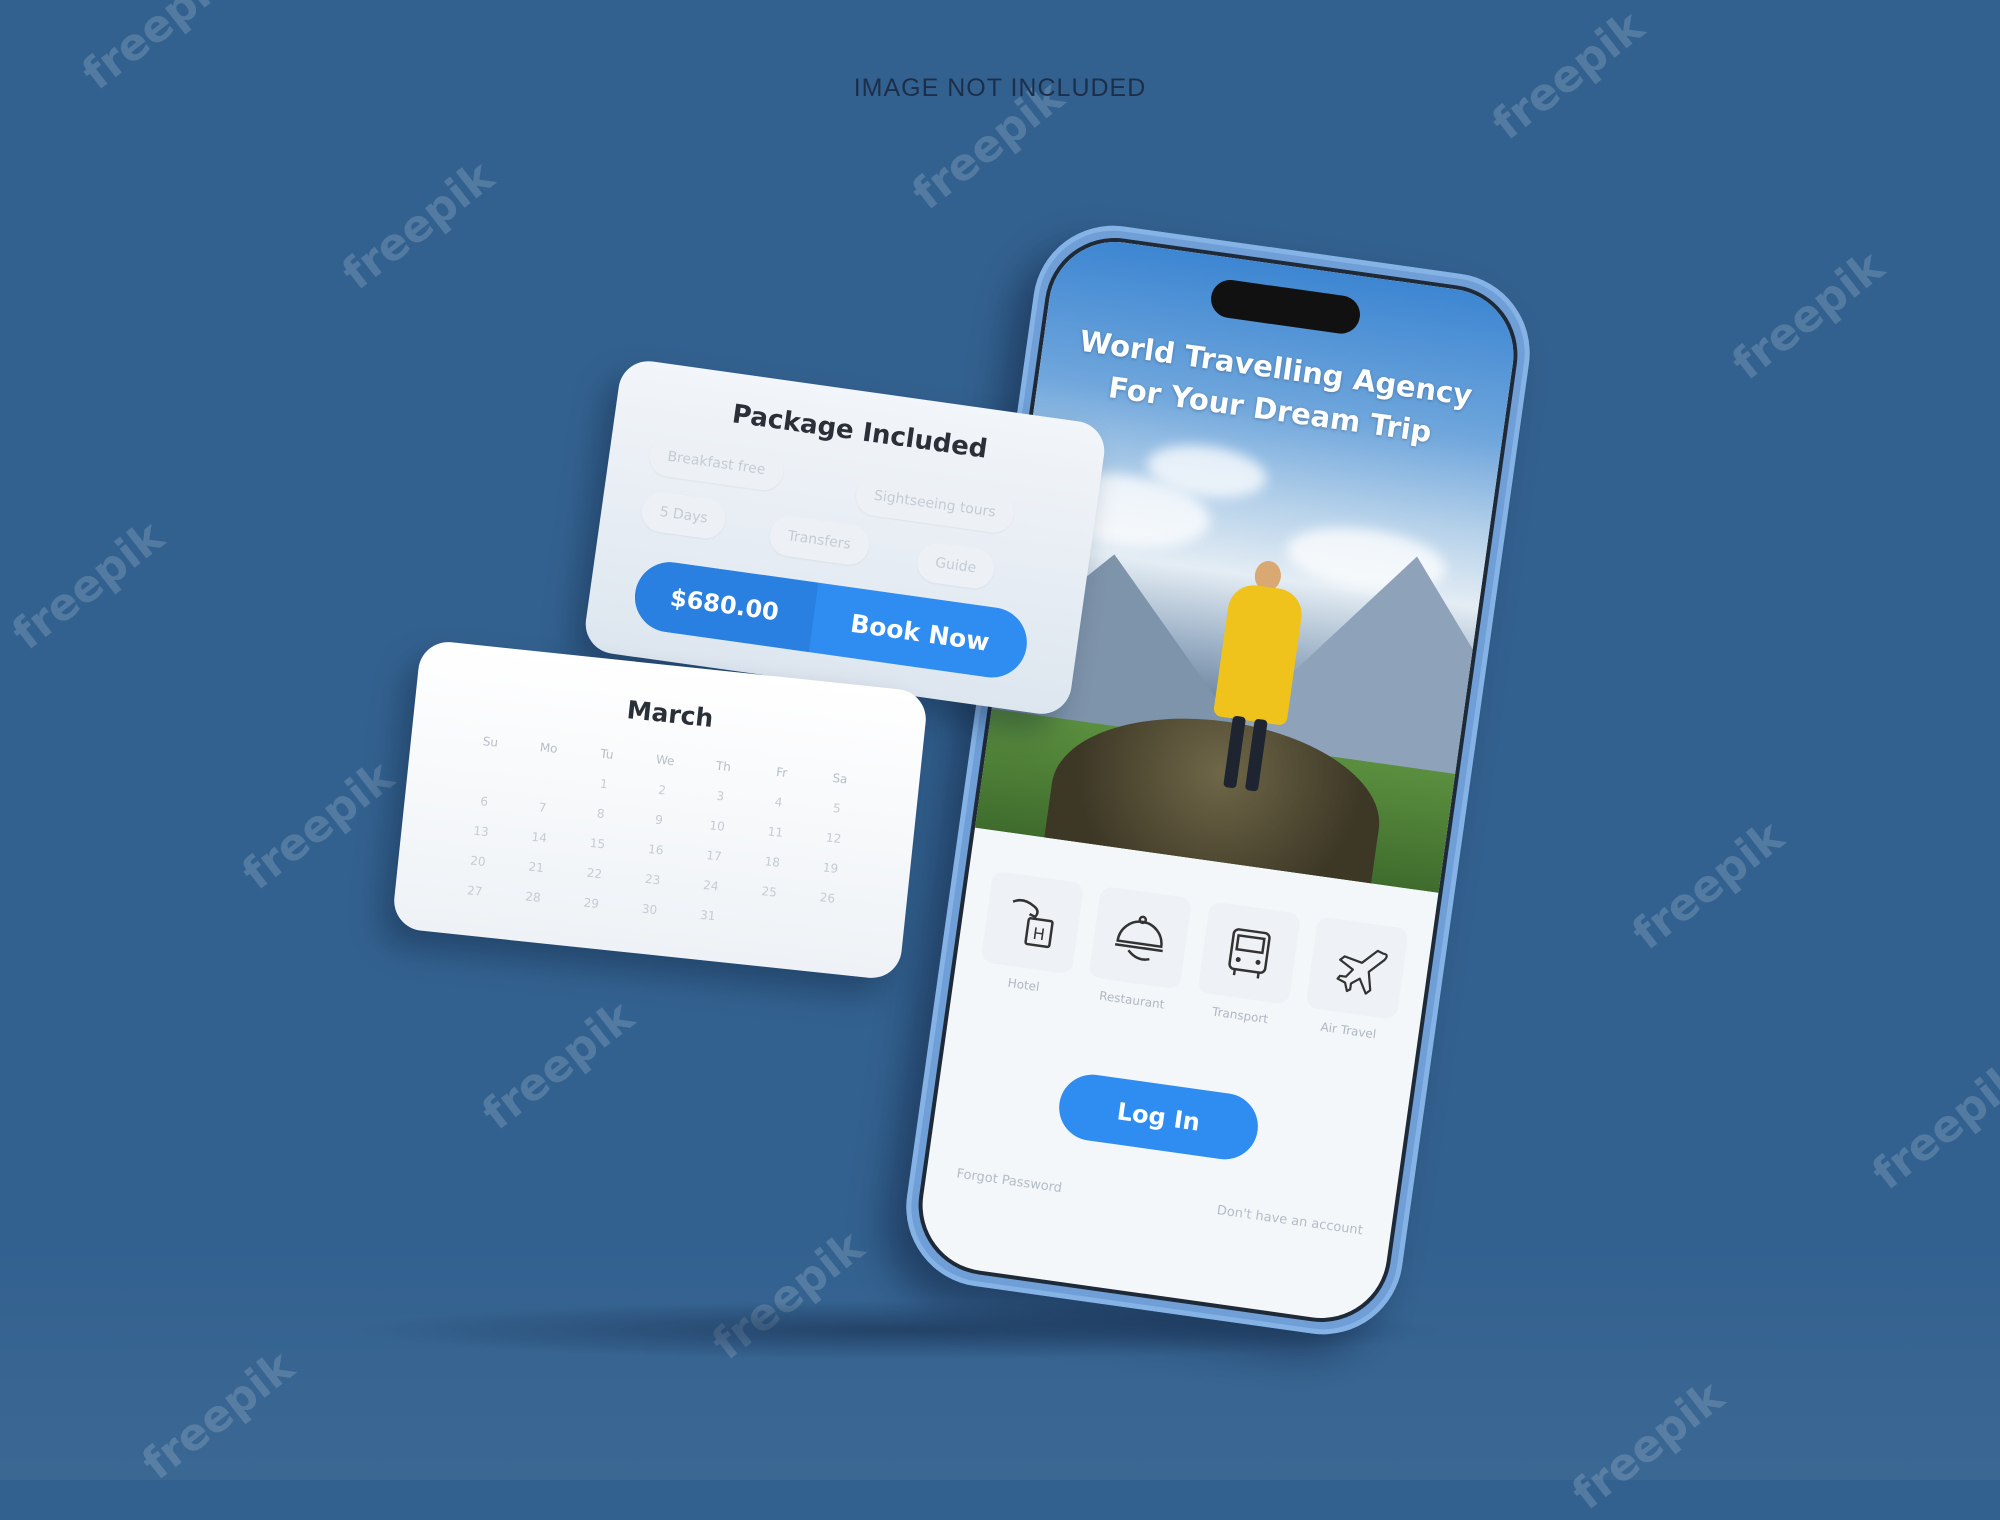 This screenshot has width=2000, height=1520. What do you see at coordinates (724, 605) in the screenshot?
I see `package-price: $680.00` at bounding box center [724, 605].